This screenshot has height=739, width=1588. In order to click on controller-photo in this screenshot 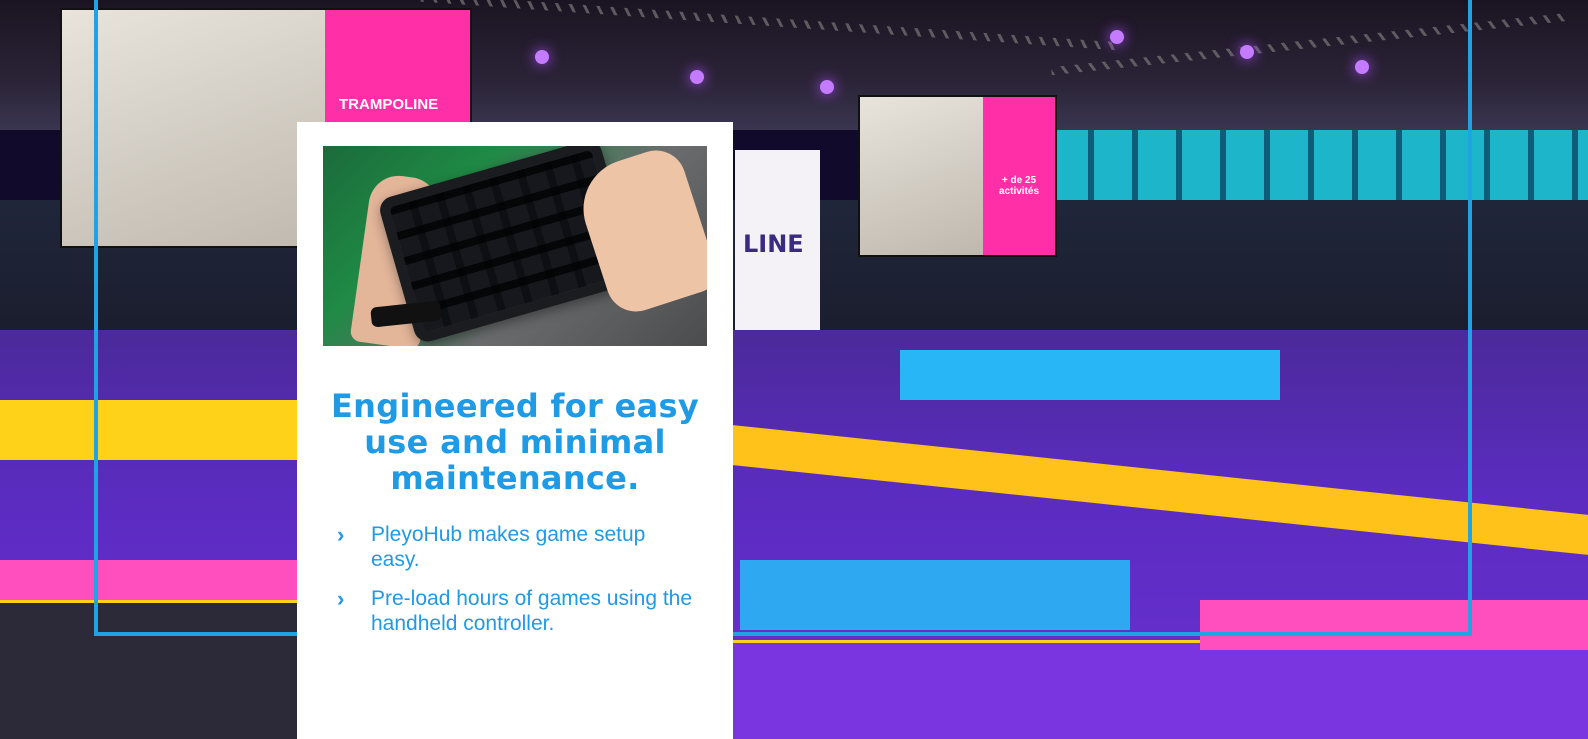, I will do `click(515, 246)`.